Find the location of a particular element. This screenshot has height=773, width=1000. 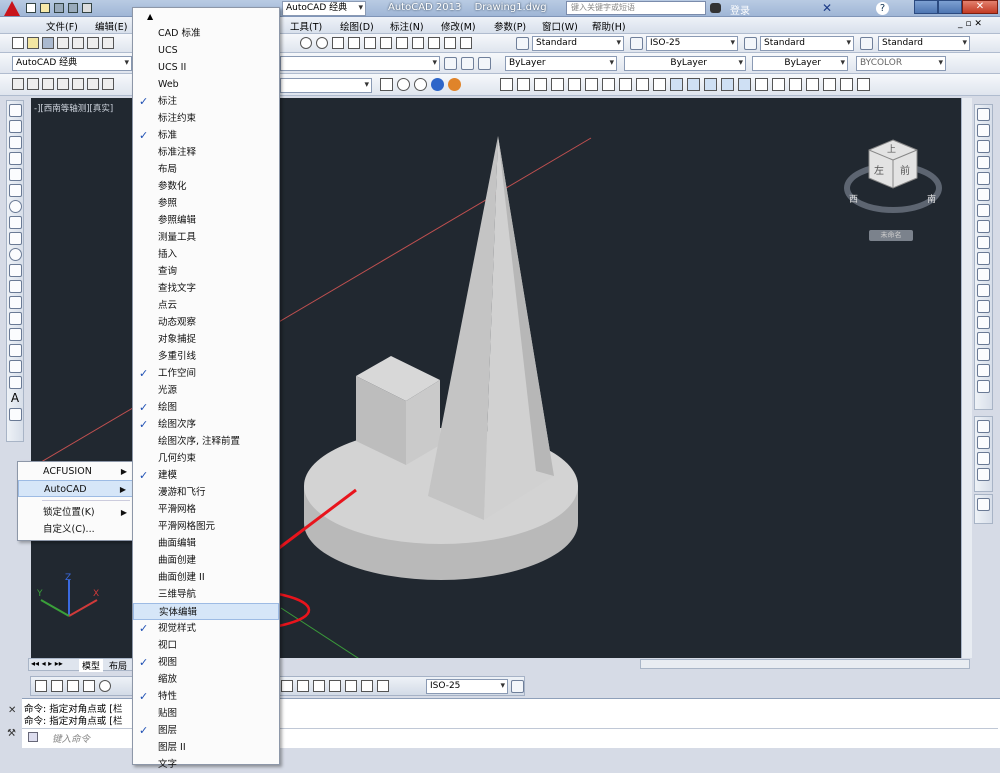

rotate-icon is located at coordinates (983, 210).